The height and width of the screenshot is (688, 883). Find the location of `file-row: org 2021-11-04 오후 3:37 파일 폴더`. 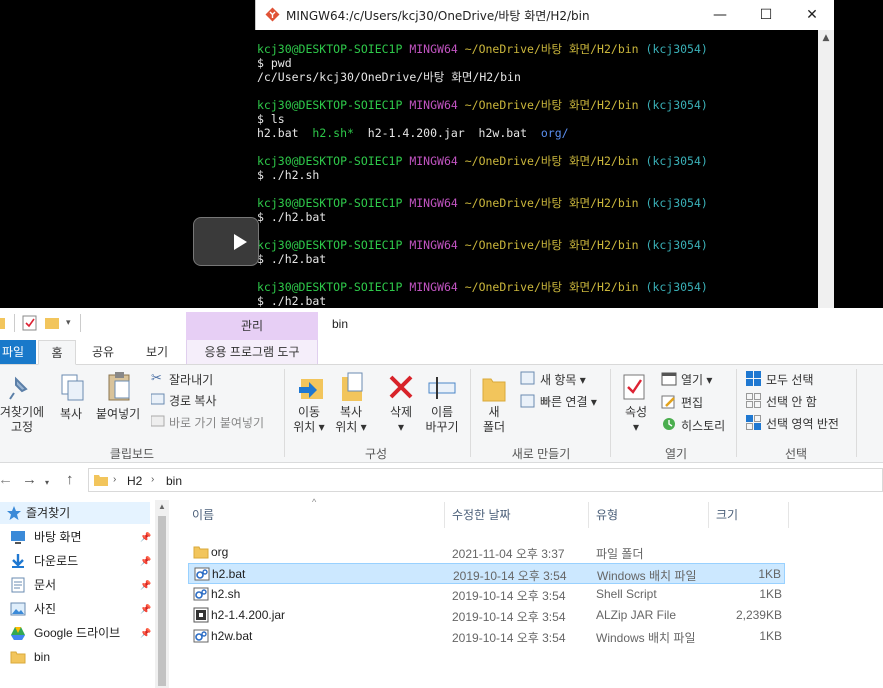

file-row: org 2021-11-04 오후 3:37 파일 폴더 is located at coordinates (486, 552).